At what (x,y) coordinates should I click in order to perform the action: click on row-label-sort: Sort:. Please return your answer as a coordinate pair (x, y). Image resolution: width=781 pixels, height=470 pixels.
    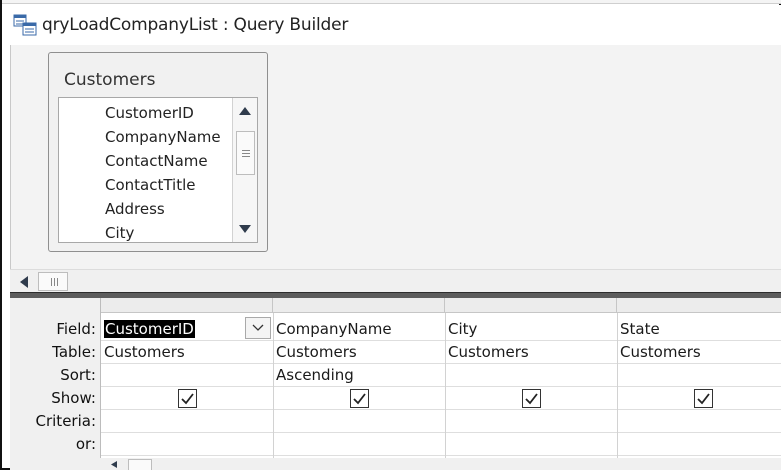
    Looking at the image, I should click on (78, 375).